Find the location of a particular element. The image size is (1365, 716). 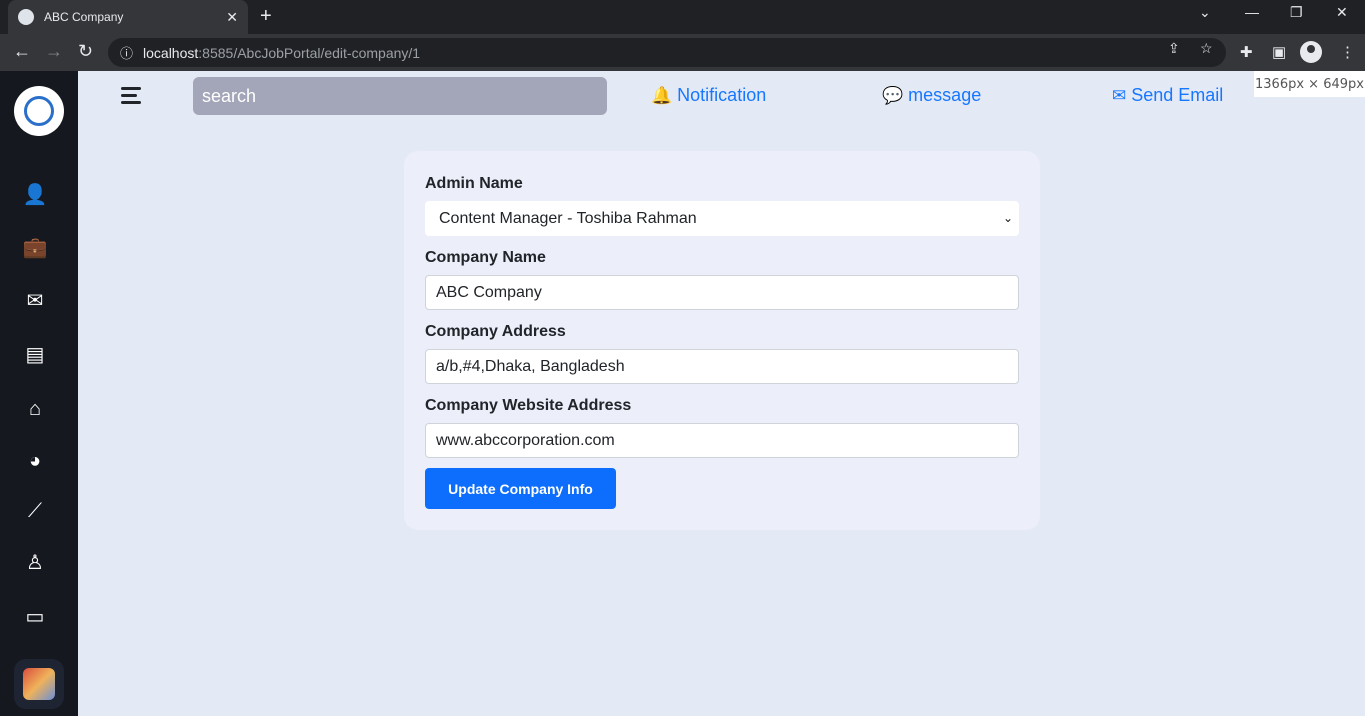

hamburger-menu-icon is located at coordinates (131, 97).